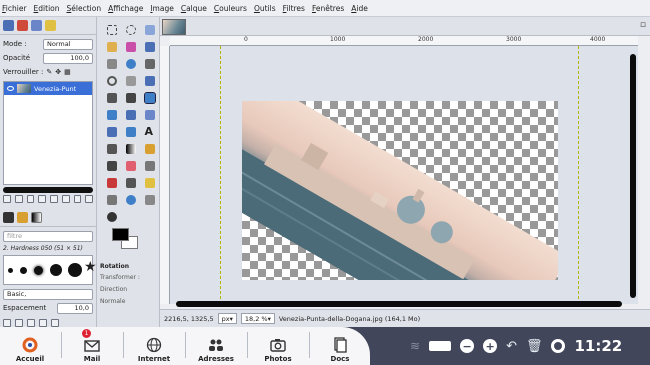 The width and height of the screenshot is (650, 365). Describe the element at coordinates (111, 199) in the screenshot. I see `perspective-clone-tool` at that location.